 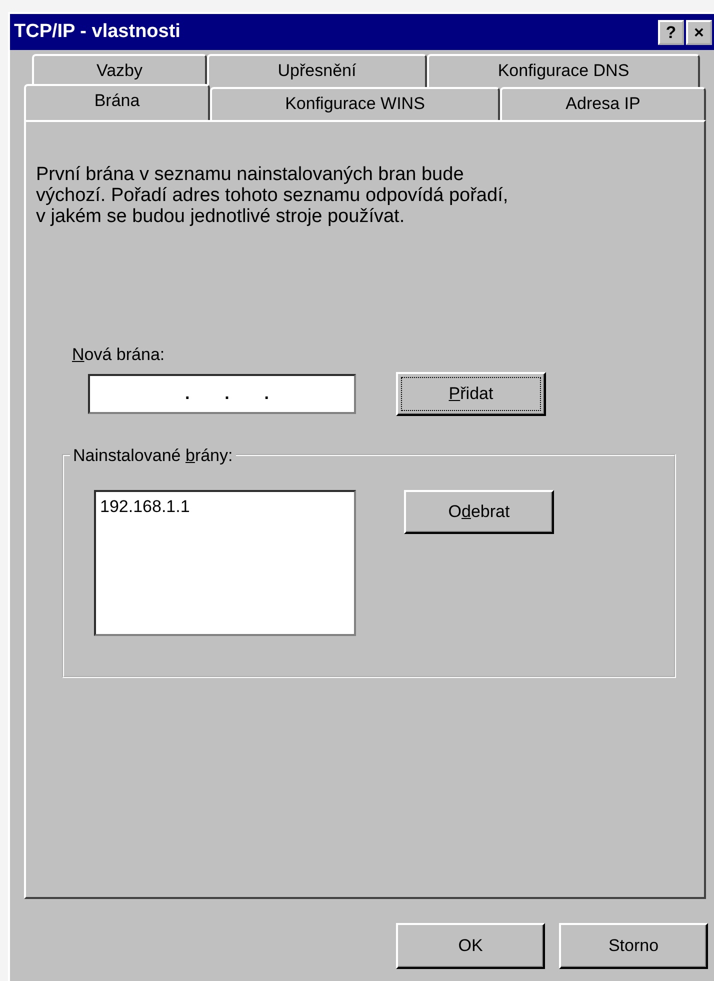 What do you see at coordinates (118, 355) in the screenshot?
I see `field-label: Nová brána:` at bounding box center [118, 355].